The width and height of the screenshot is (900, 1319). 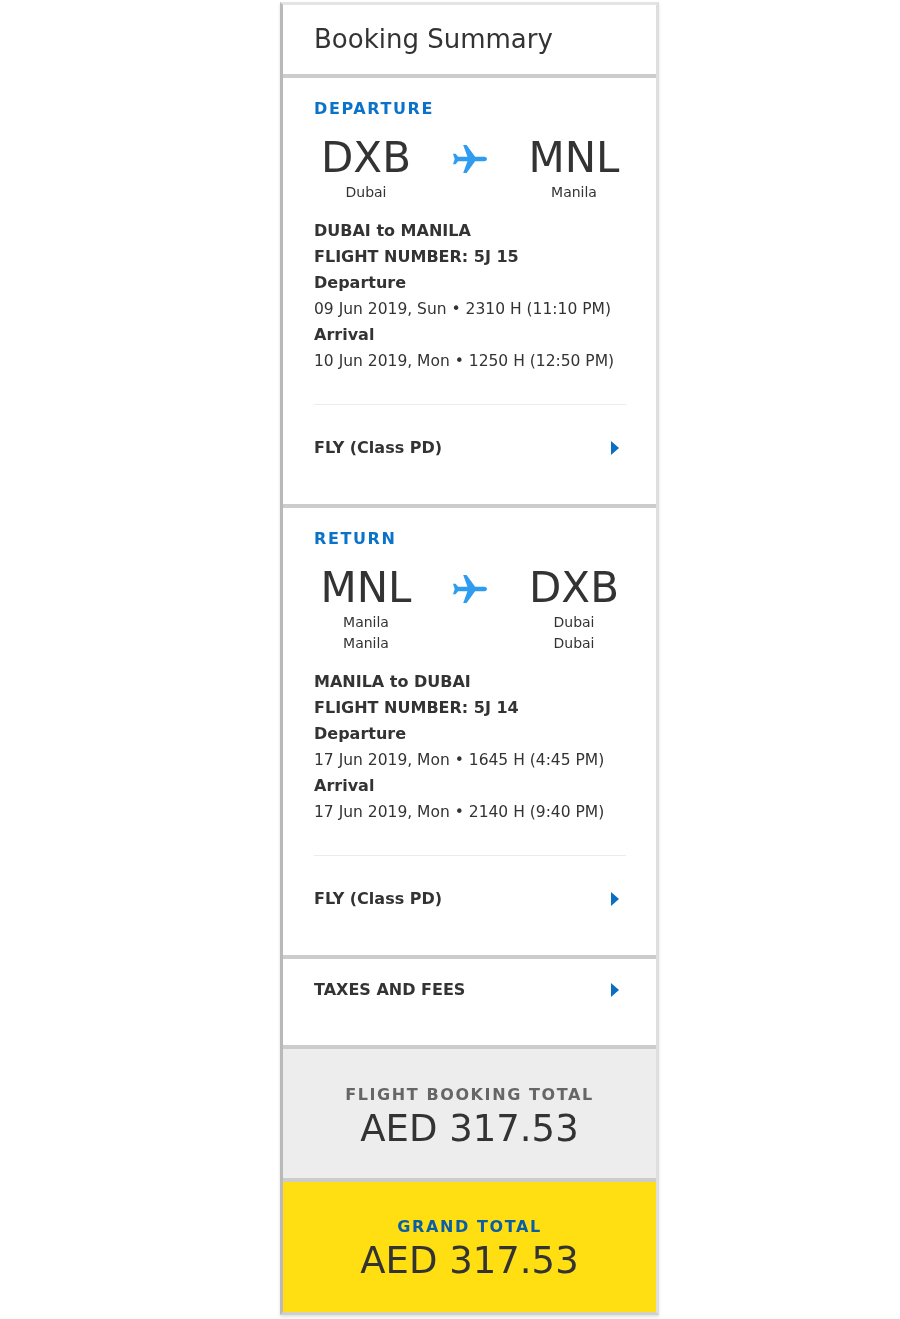 What do you see at coordinates (393, 231) in the screenshot?
I see `route-text: DUBAI to MANILA` at bounding box center [393, 231].